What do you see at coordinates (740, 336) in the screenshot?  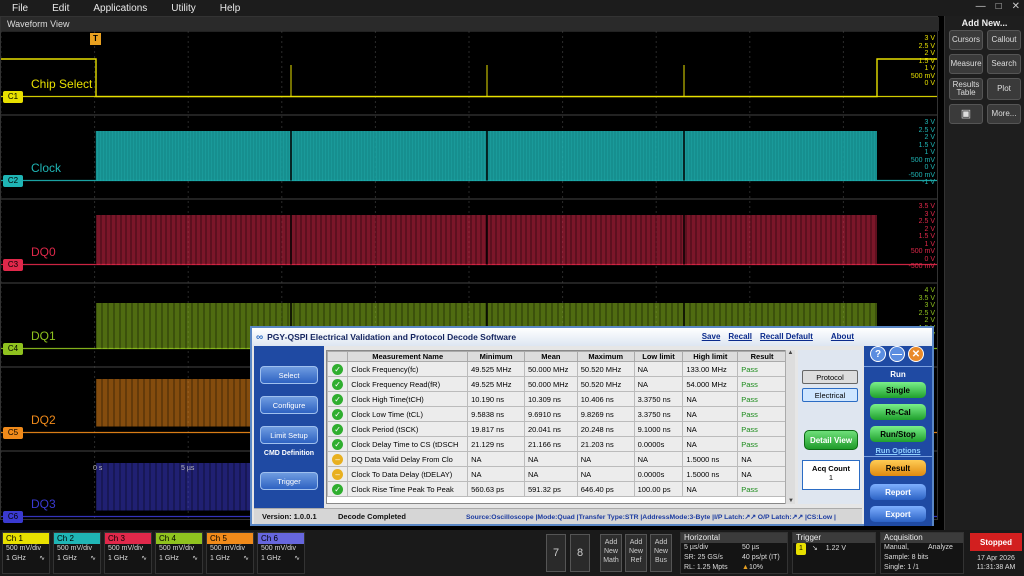 I see `recall-link: Recall` at bounding box center [740, 336].